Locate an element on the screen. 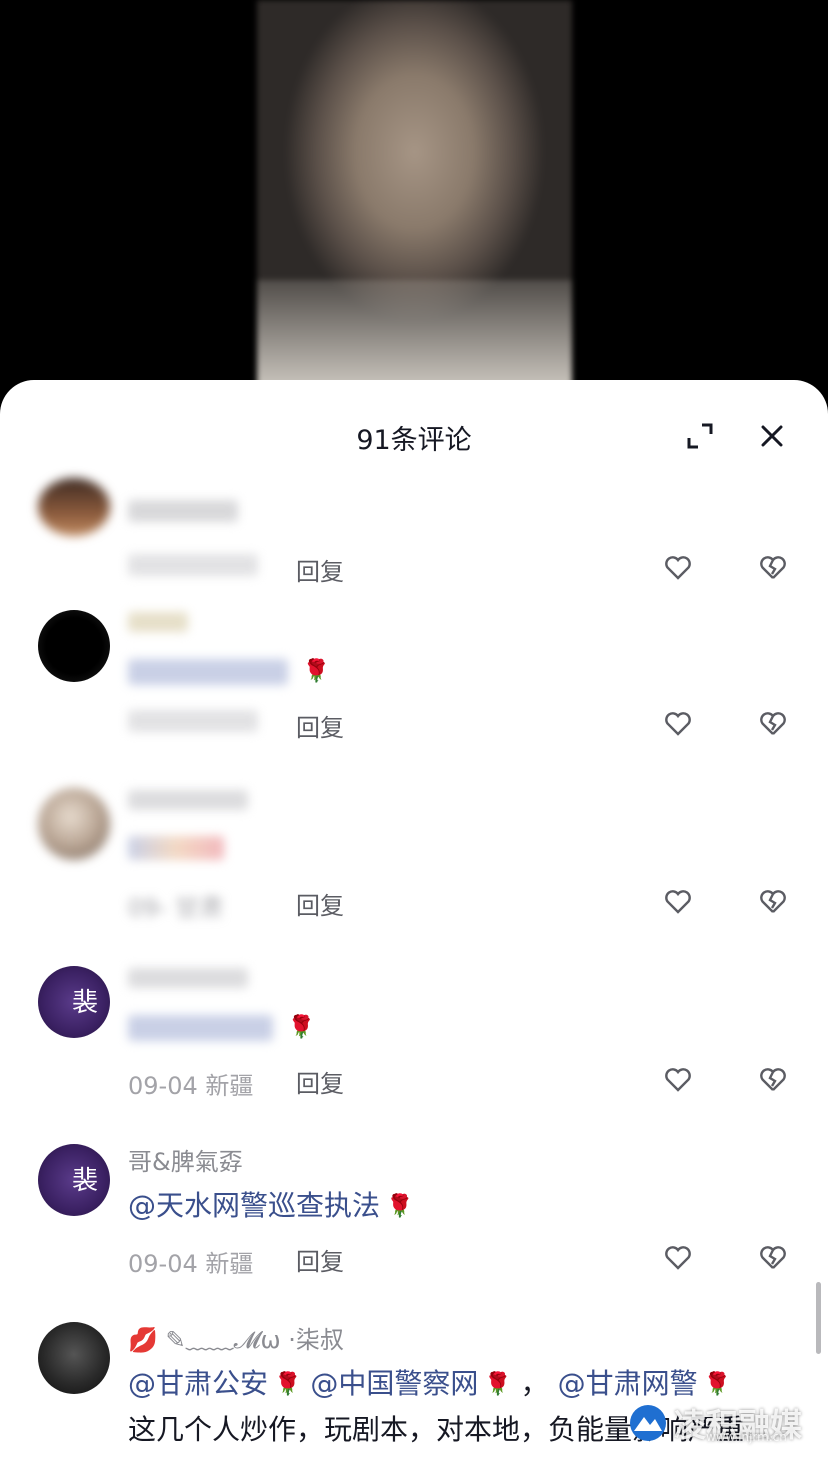 This screenshot has width=828, height=1472. watermark-logo-icon is located at coordinates (648, 1423).